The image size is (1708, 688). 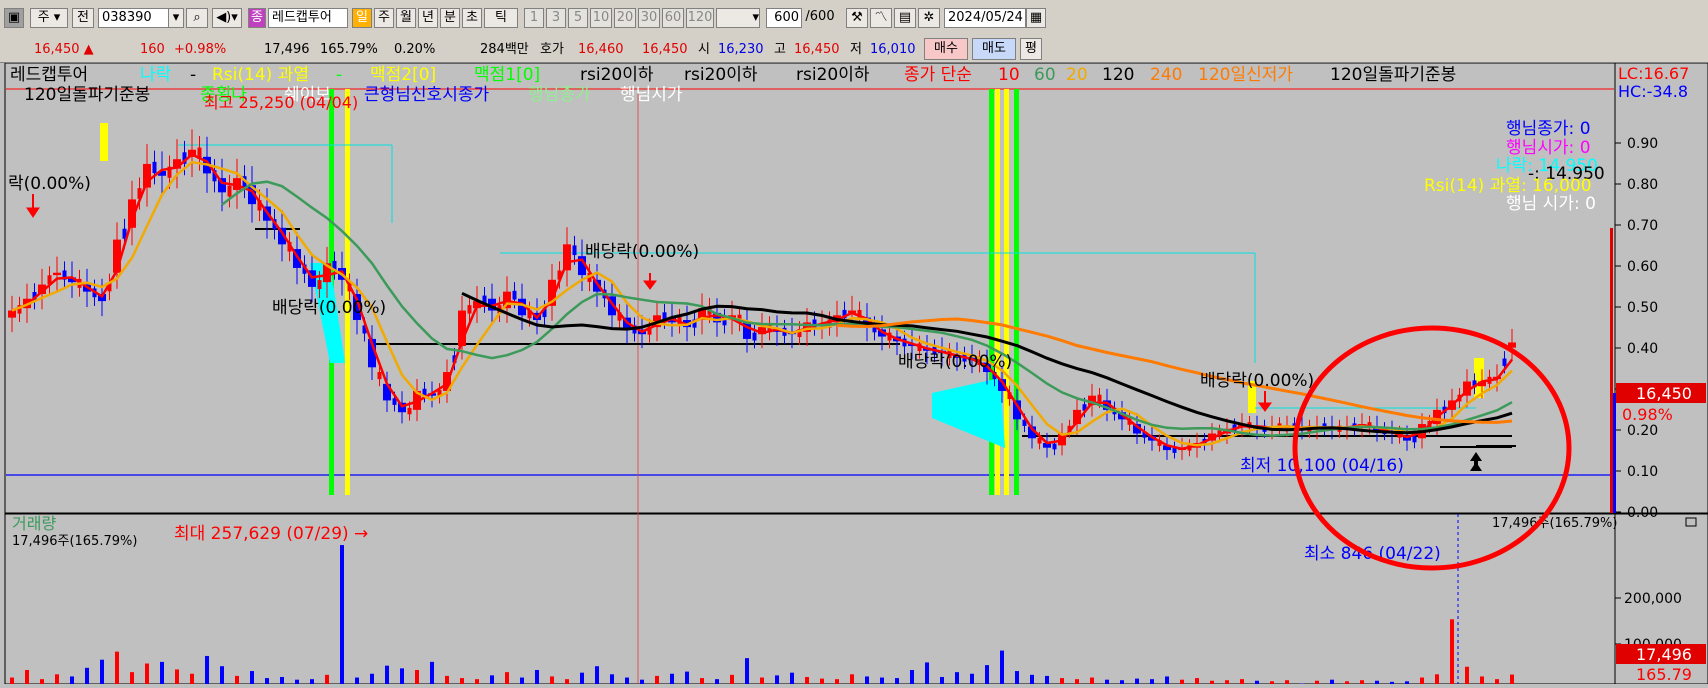 What do you see at coordinates (817, 50) in the screenshot?
I see `high-price: 16,450` at bounding box center [817, 50].